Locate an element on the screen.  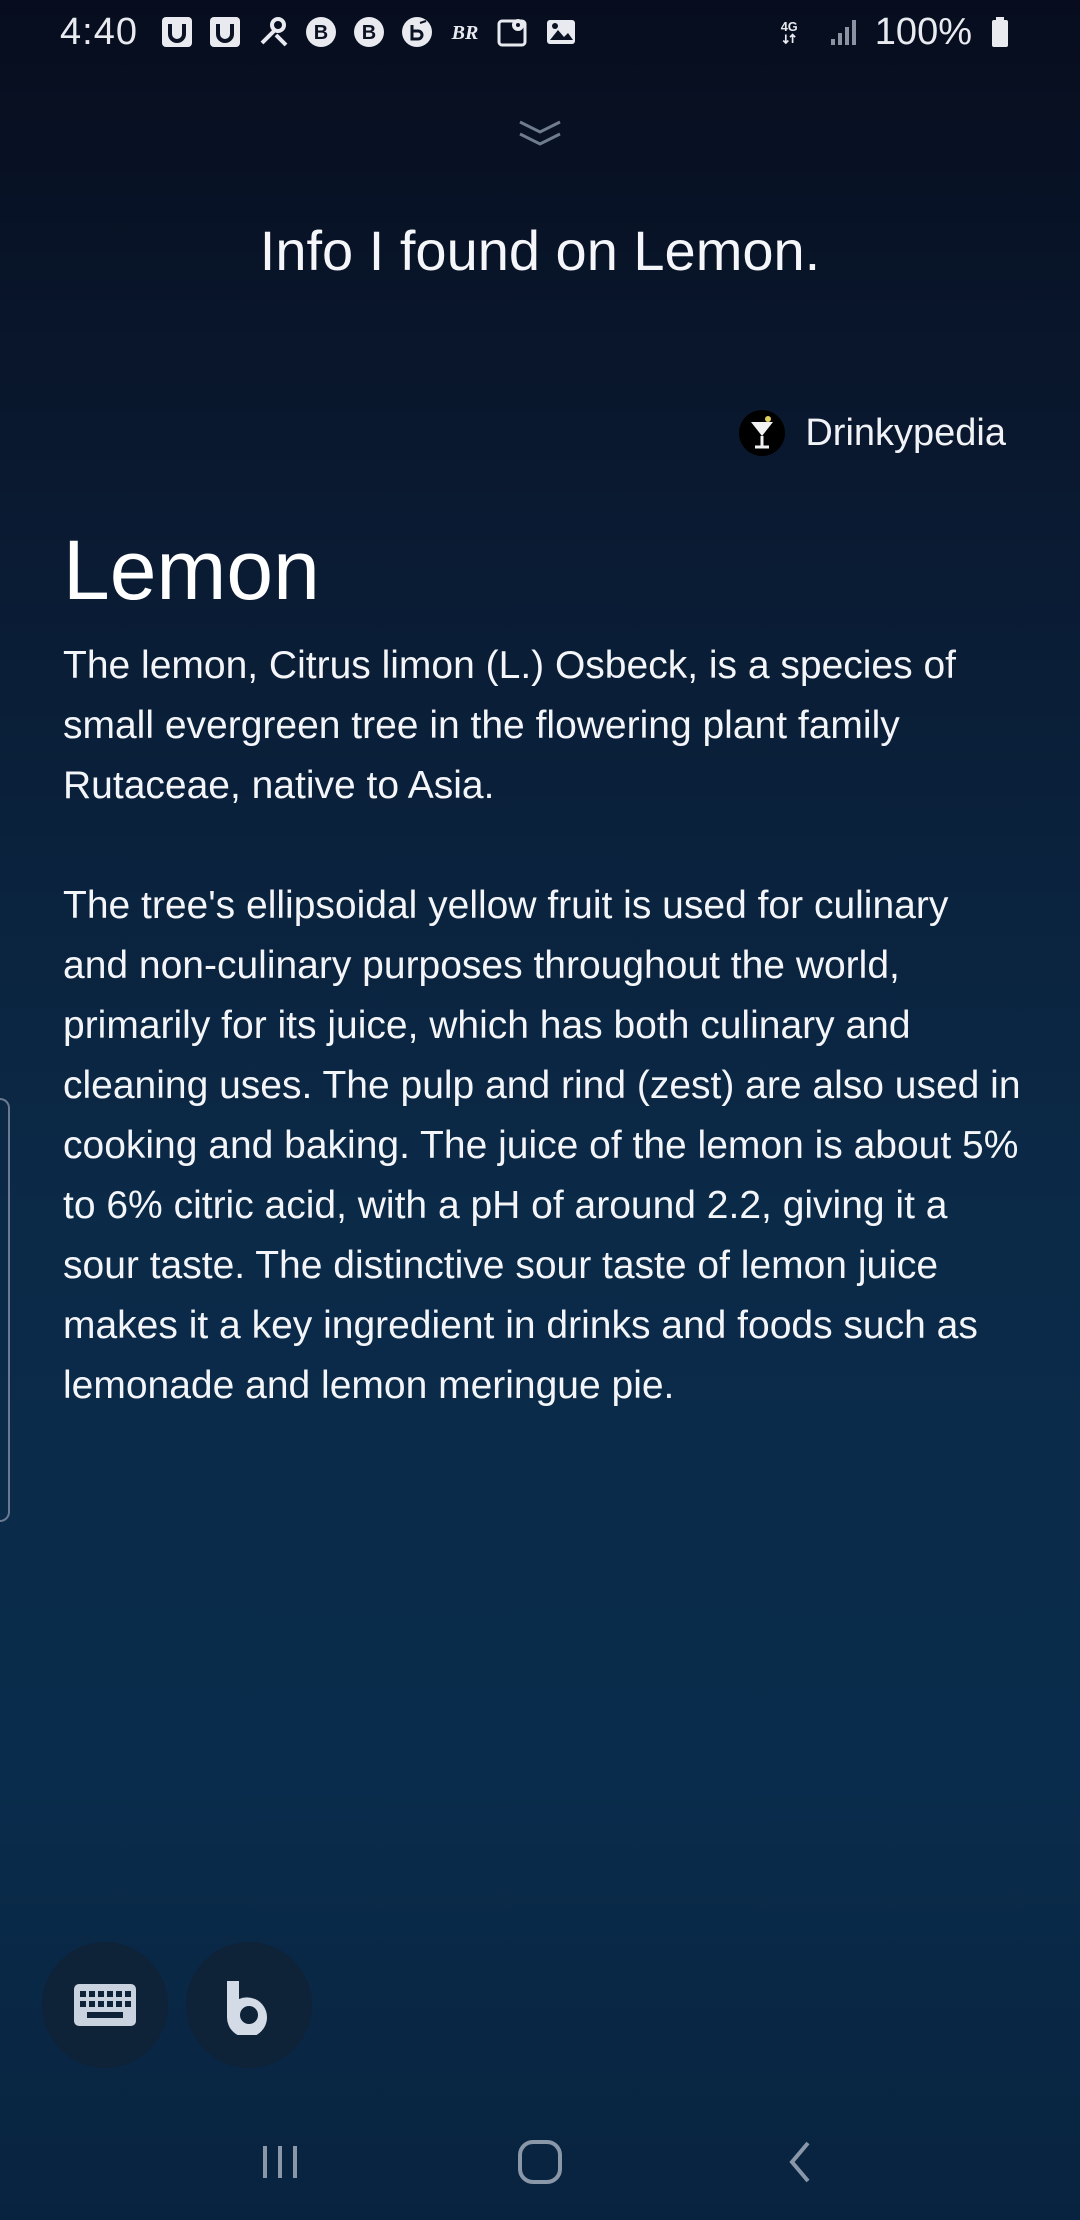
edge-panel-handle is located at coordinates (5, 1310).